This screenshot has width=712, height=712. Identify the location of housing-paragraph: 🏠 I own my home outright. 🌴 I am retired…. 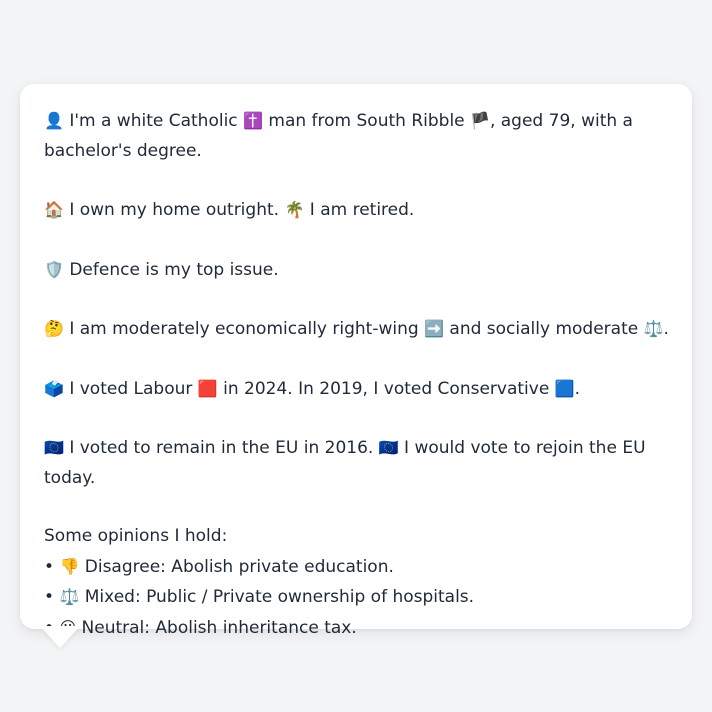
(358, 210).